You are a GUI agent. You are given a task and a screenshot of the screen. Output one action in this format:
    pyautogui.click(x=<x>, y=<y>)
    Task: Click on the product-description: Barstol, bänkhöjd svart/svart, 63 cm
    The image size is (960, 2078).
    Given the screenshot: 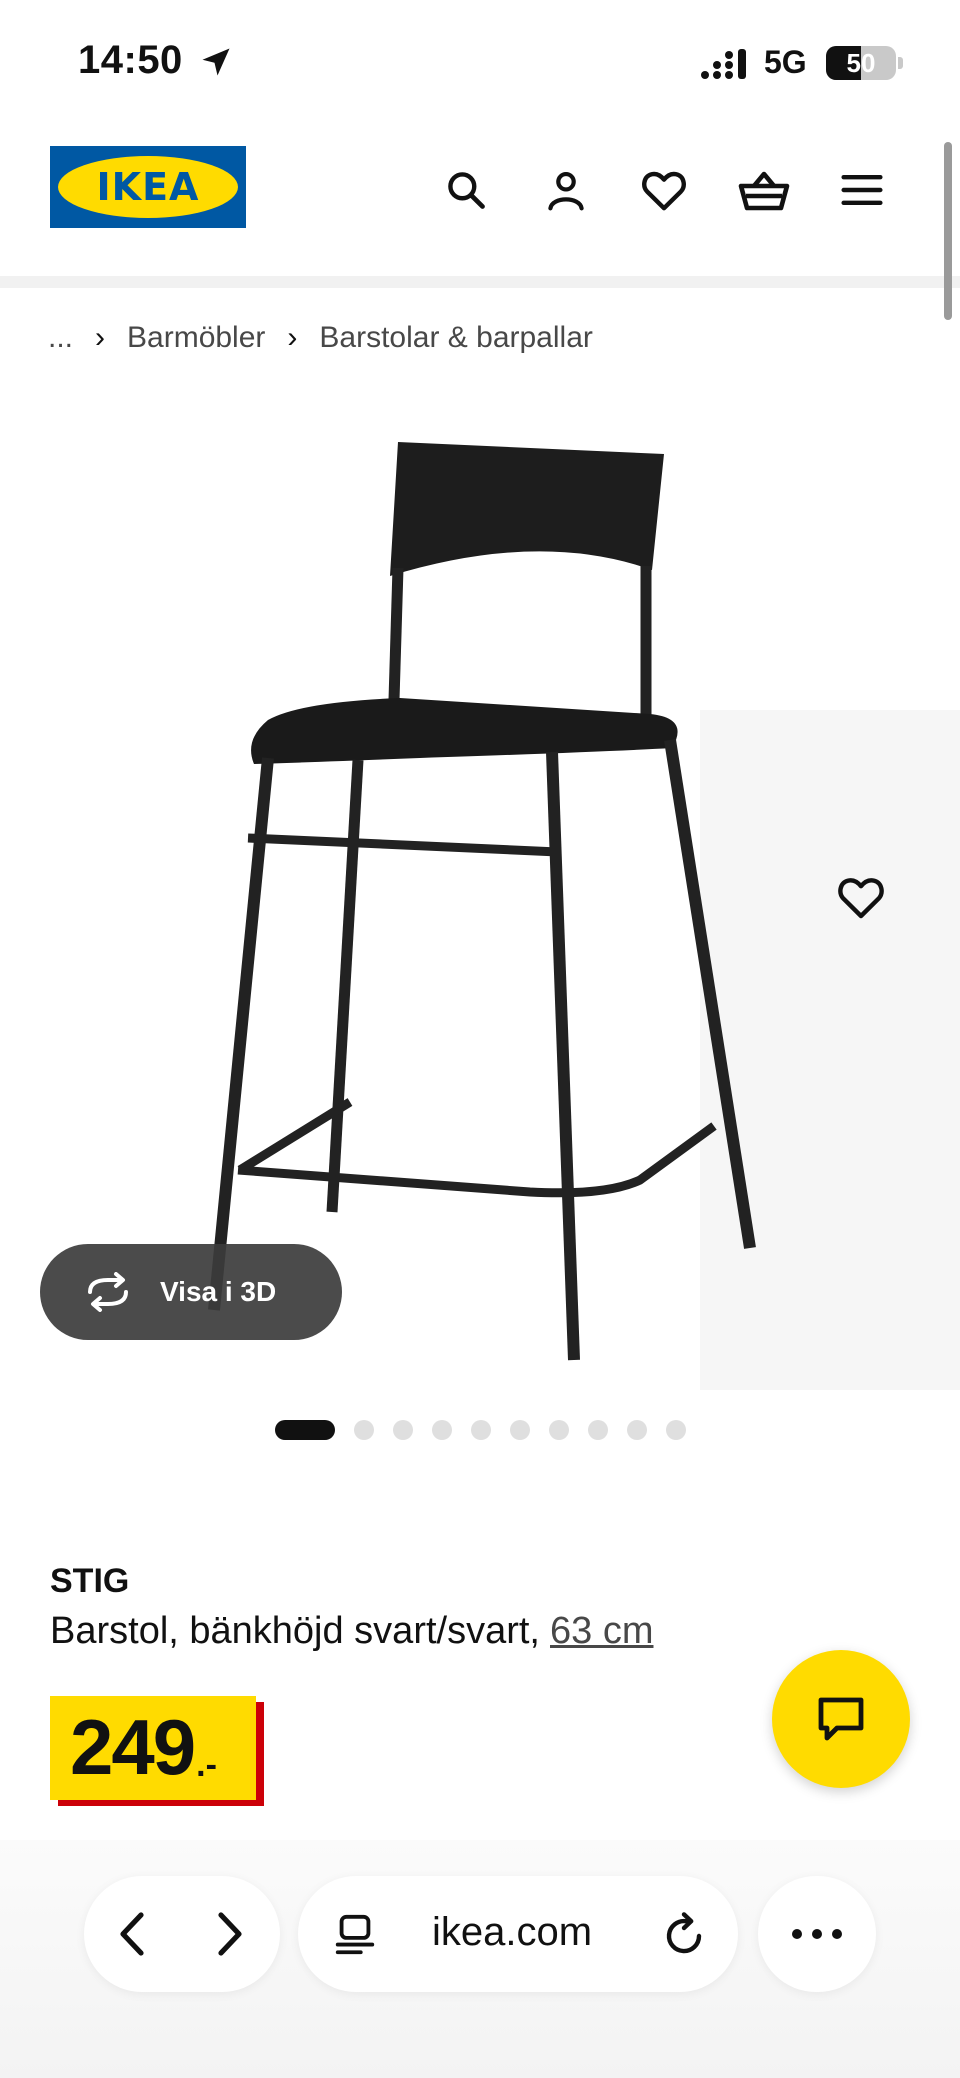 What is the action you would take?
    pyautogui.click(x=351, y=1631)
    